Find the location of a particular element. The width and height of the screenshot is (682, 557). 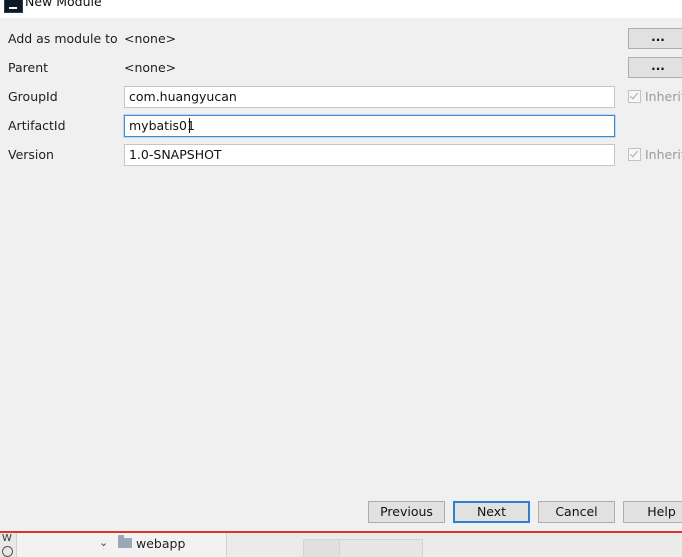

group-id-inherit-check-icon is located at coordinates (634, 96).